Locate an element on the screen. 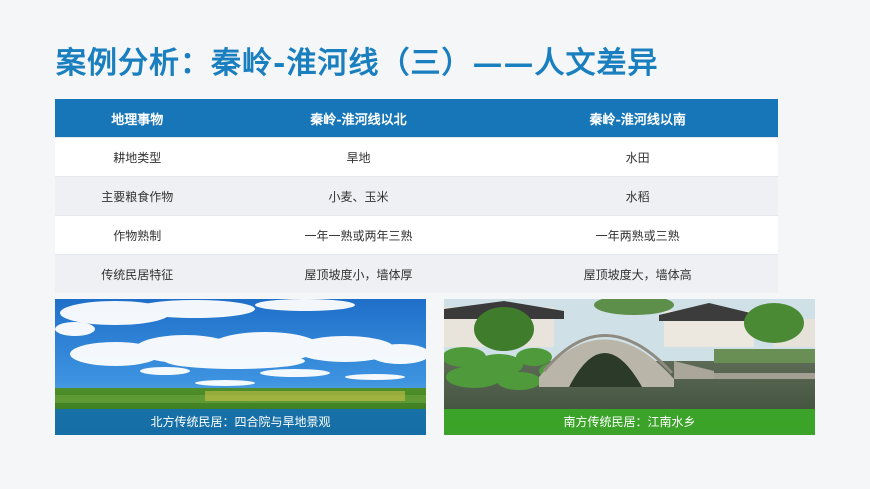 The width and height of the screenshot is (870, 489). table-cell: 主要粮食作物 is located at coordinates (137, 196).